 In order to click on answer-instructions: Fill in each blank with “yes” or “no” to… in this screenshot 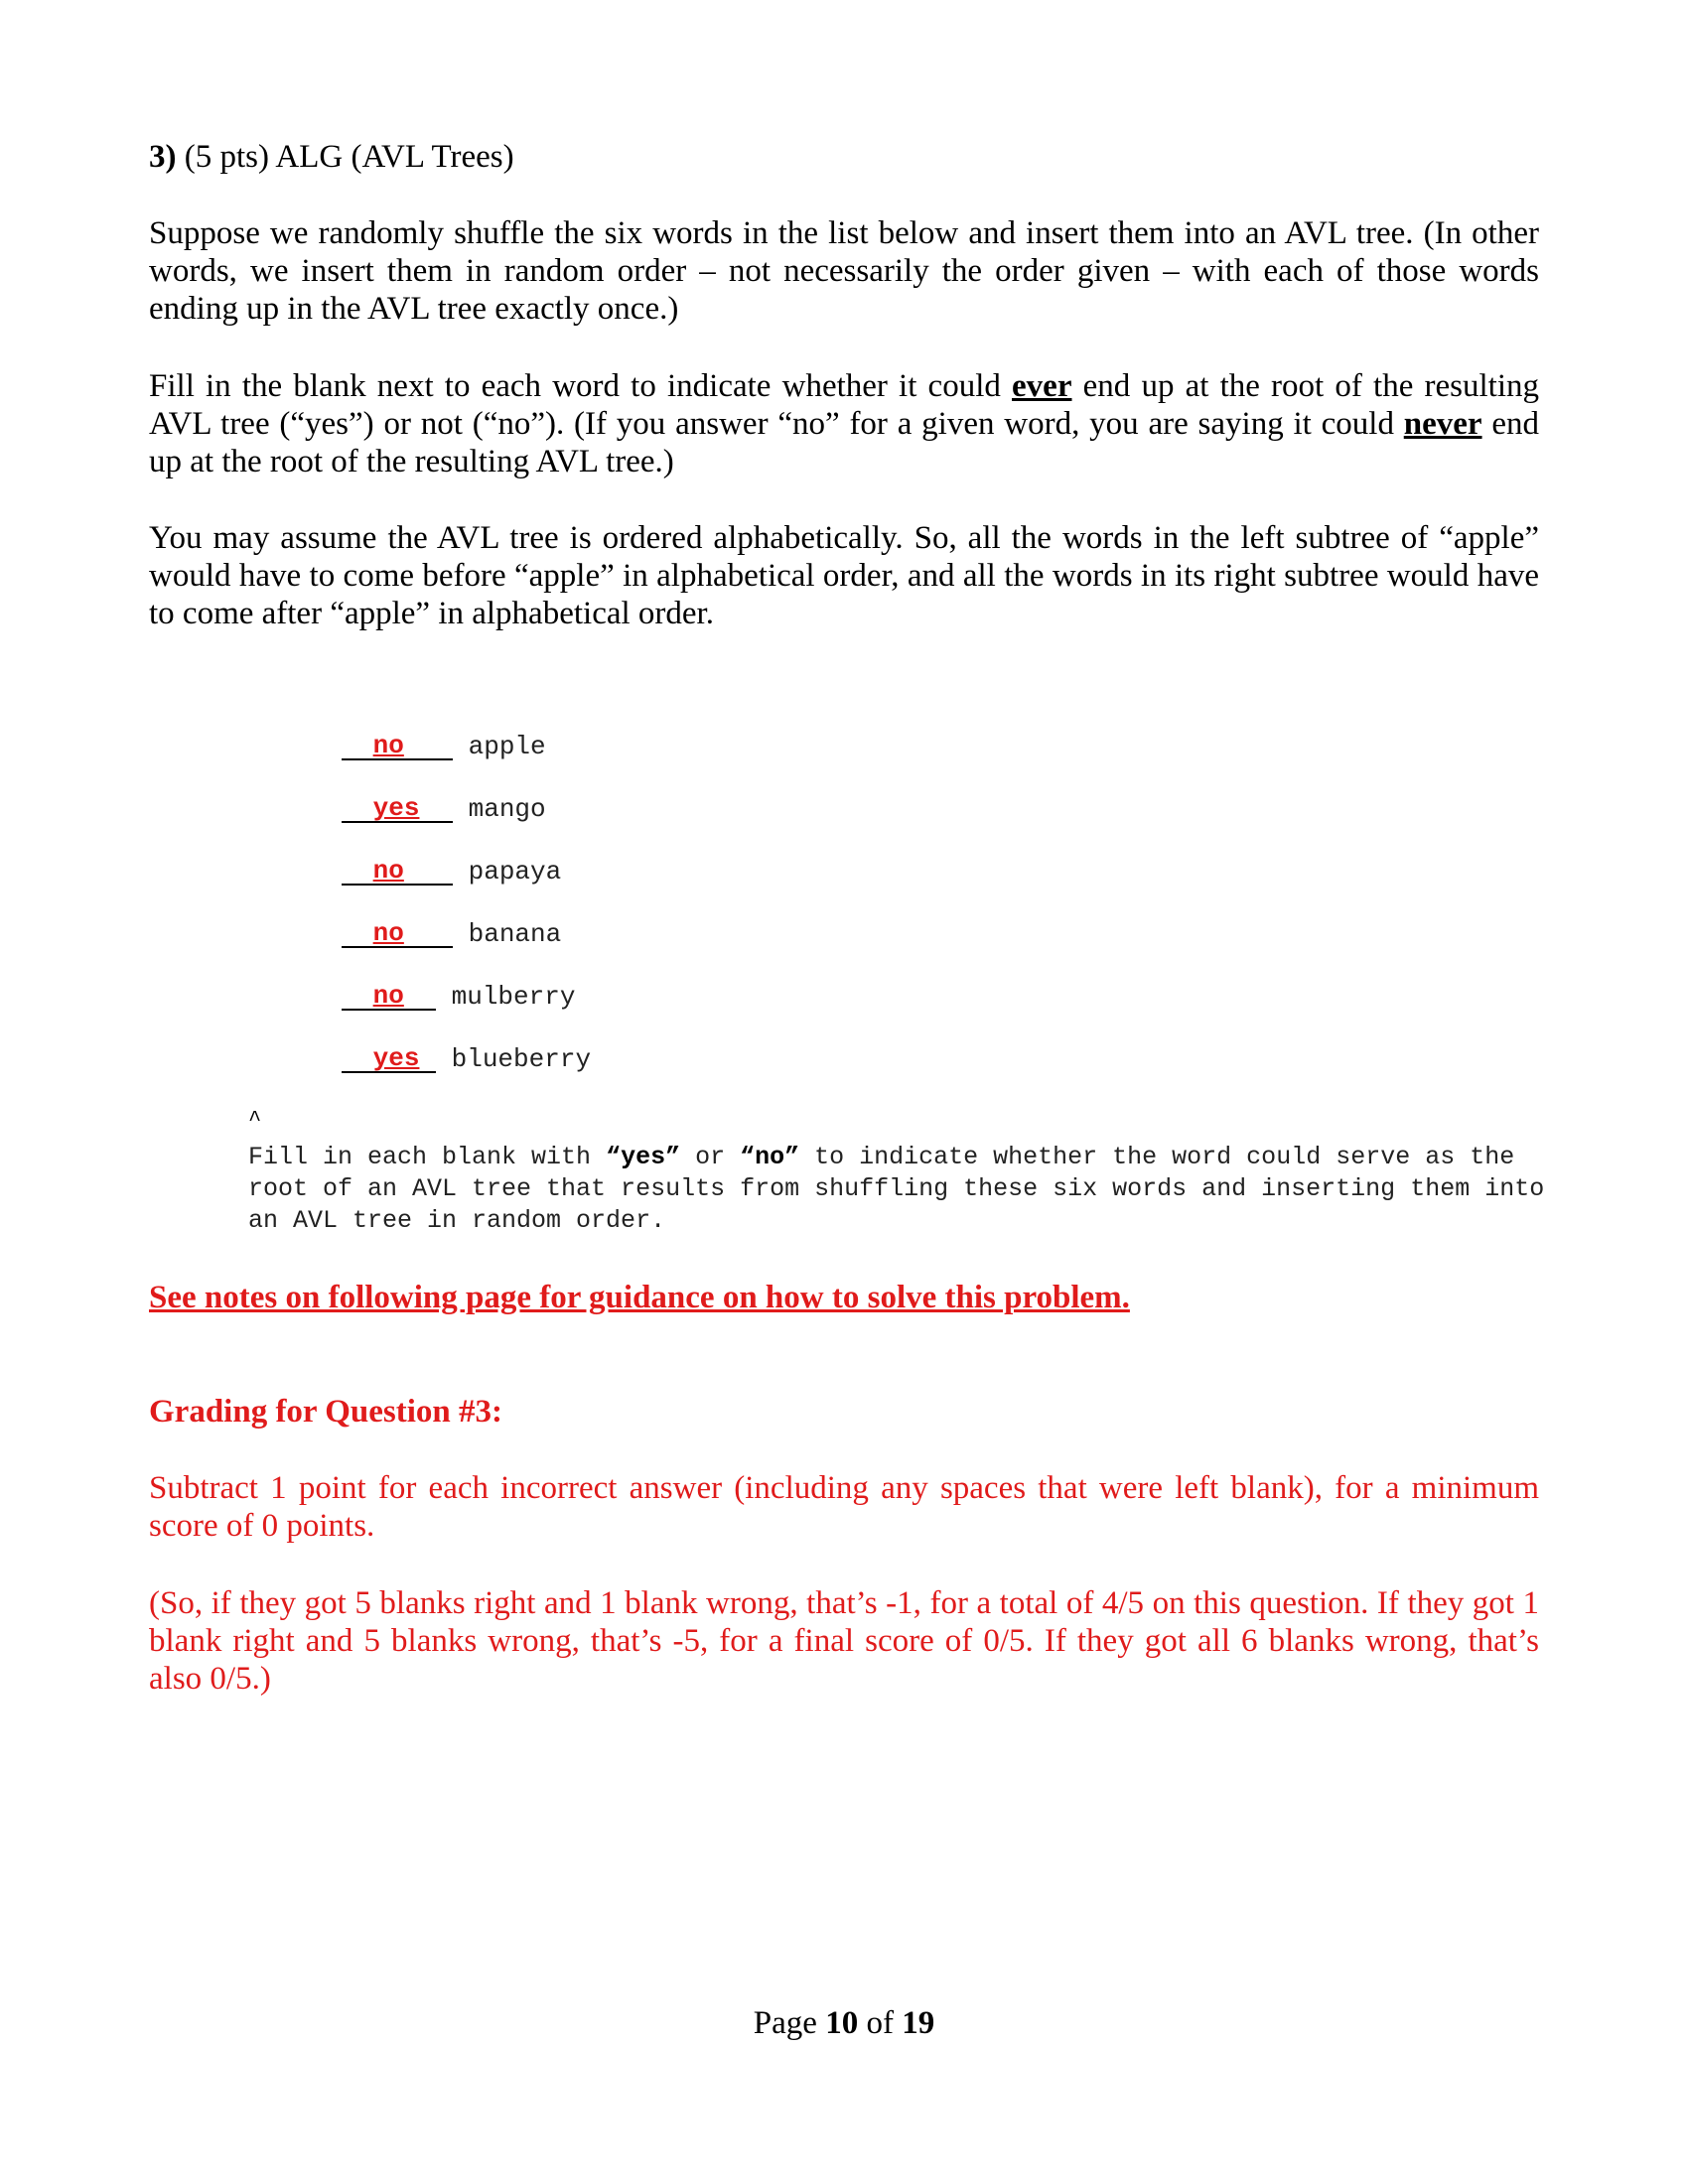, I will do `click(908, 1189)`.